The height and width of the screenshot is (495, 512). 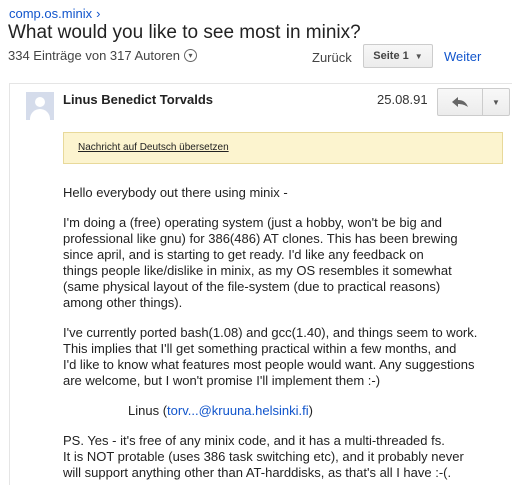 What do you see at coordinates (402, 99) in the screenshot?
I see `post-date: 25.08.91` at bounding box center [402, 99].